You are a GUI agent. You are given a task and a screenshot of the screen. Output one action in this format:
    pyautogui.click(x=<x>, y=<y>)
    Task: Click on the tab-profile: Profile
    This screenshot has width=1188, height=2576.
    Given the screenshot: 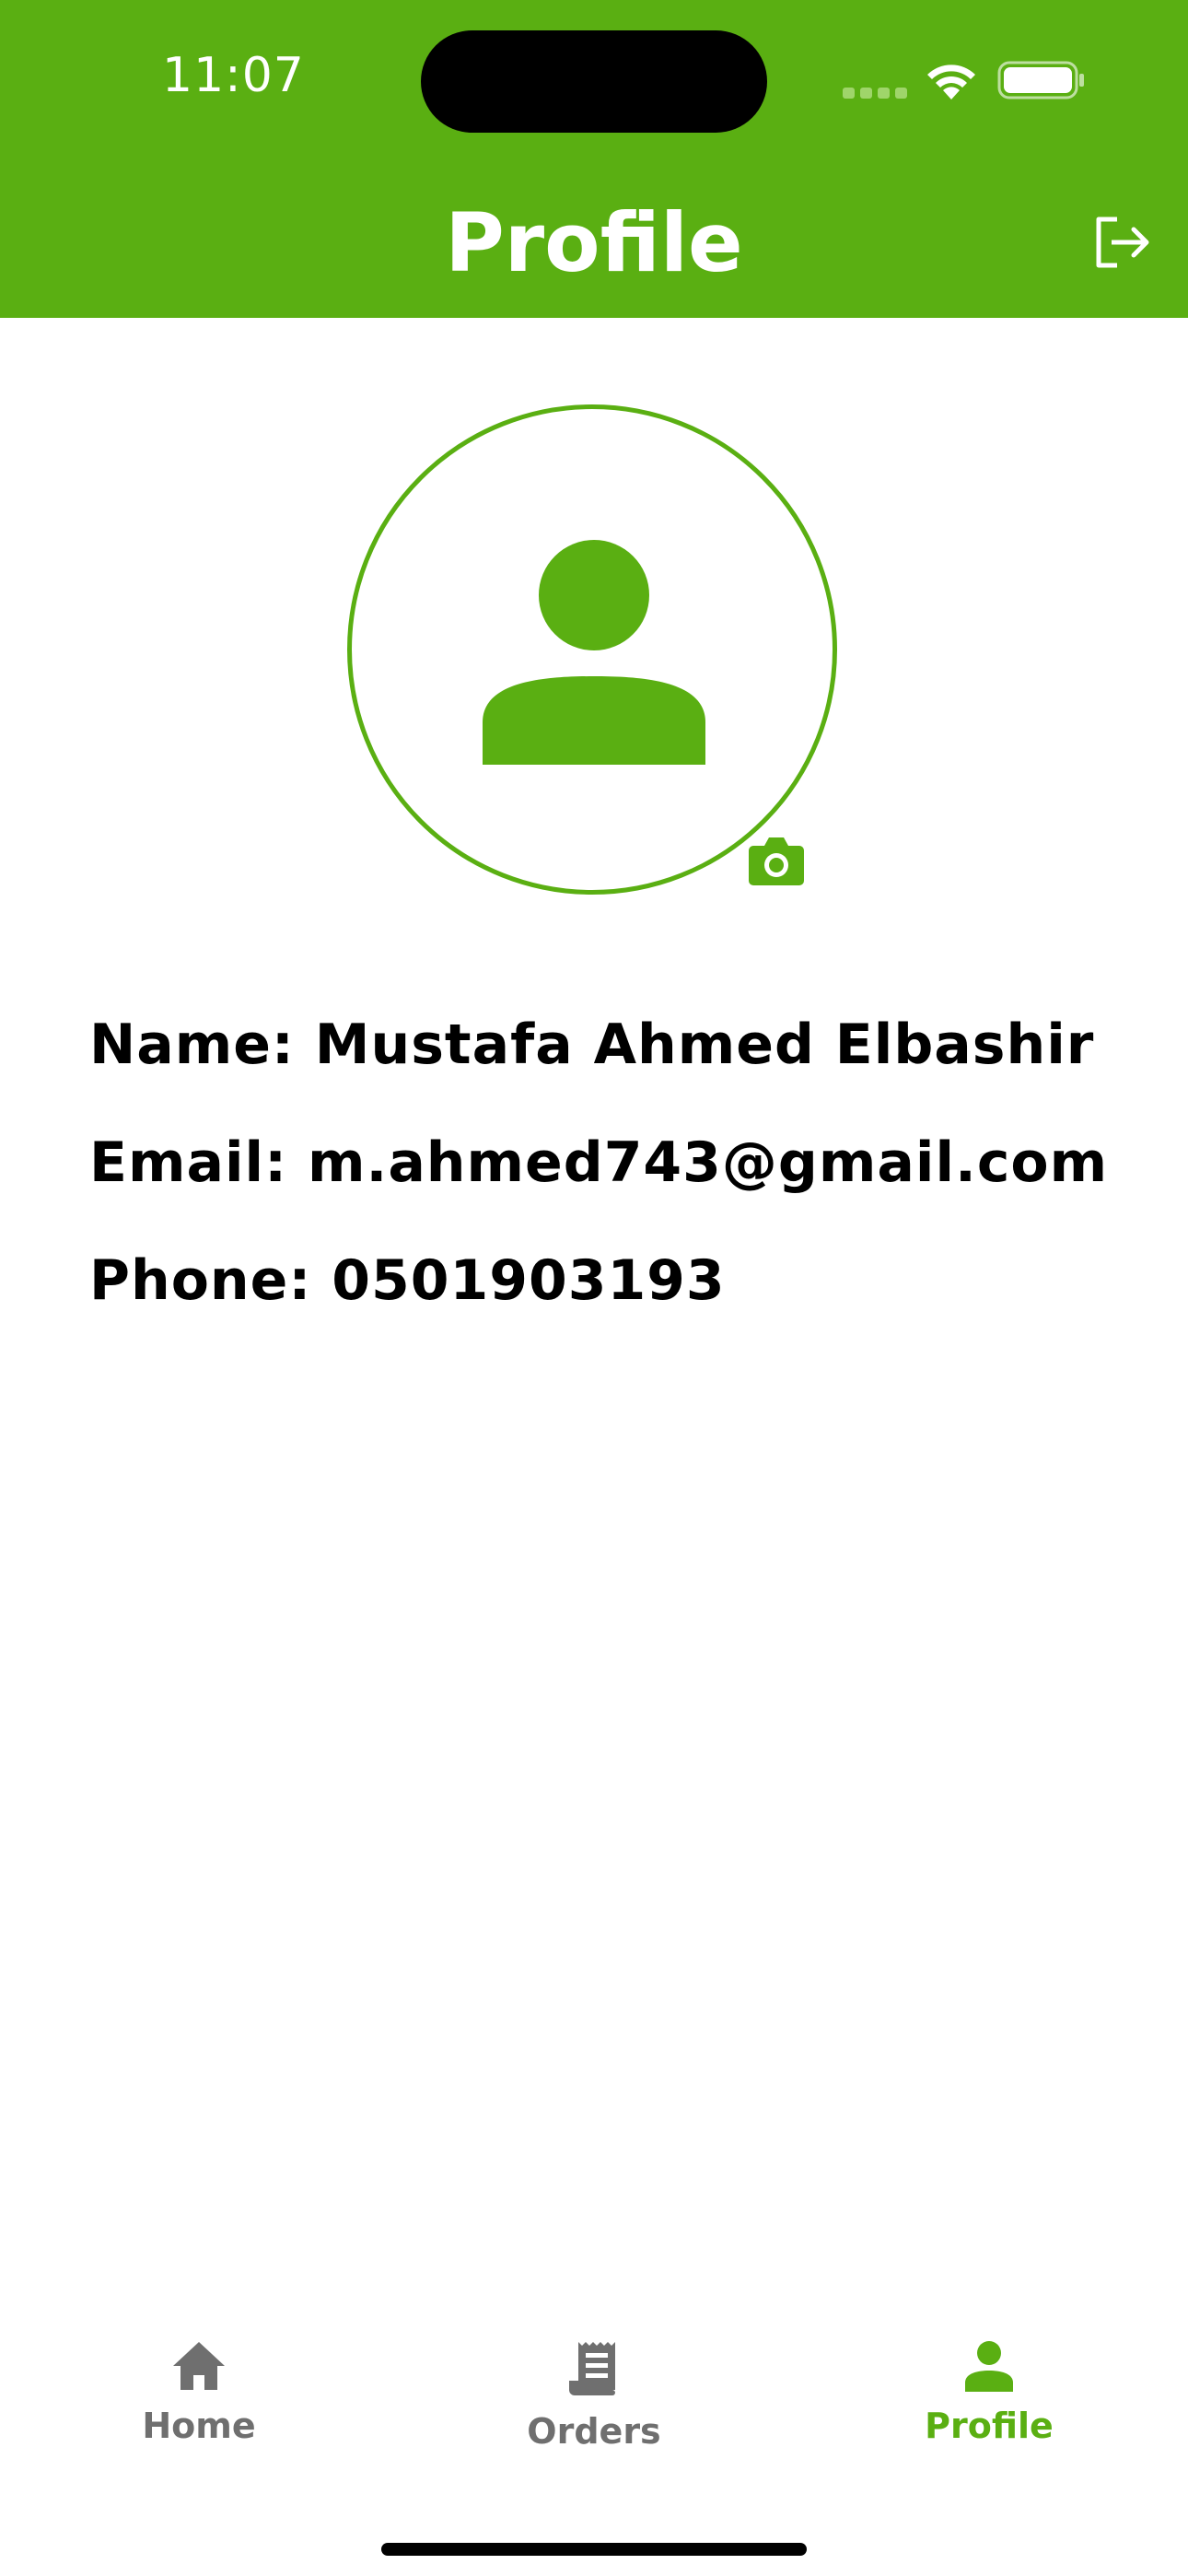 What is the action you would take?
    pyautogui.click(x=989, y=2409)
    